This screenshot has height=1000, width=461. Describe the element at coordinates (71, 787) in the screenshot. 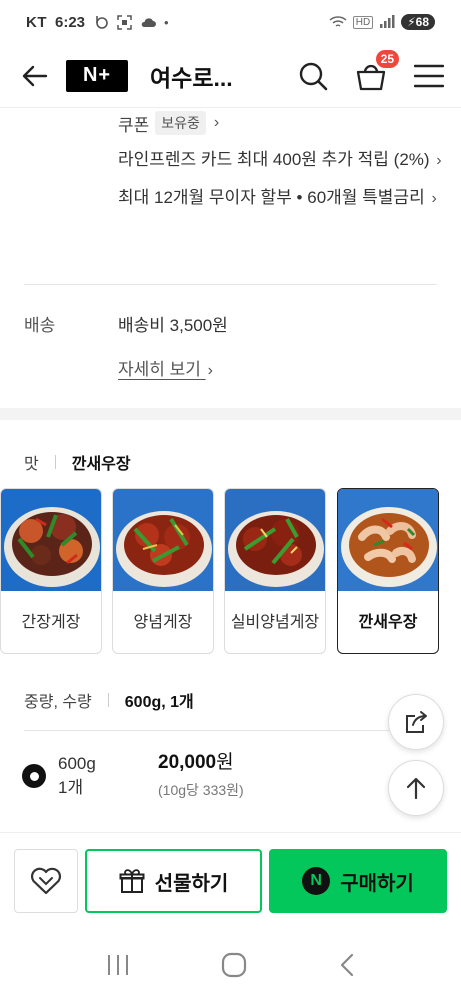

I see `option-quantity: 1개` at that location.